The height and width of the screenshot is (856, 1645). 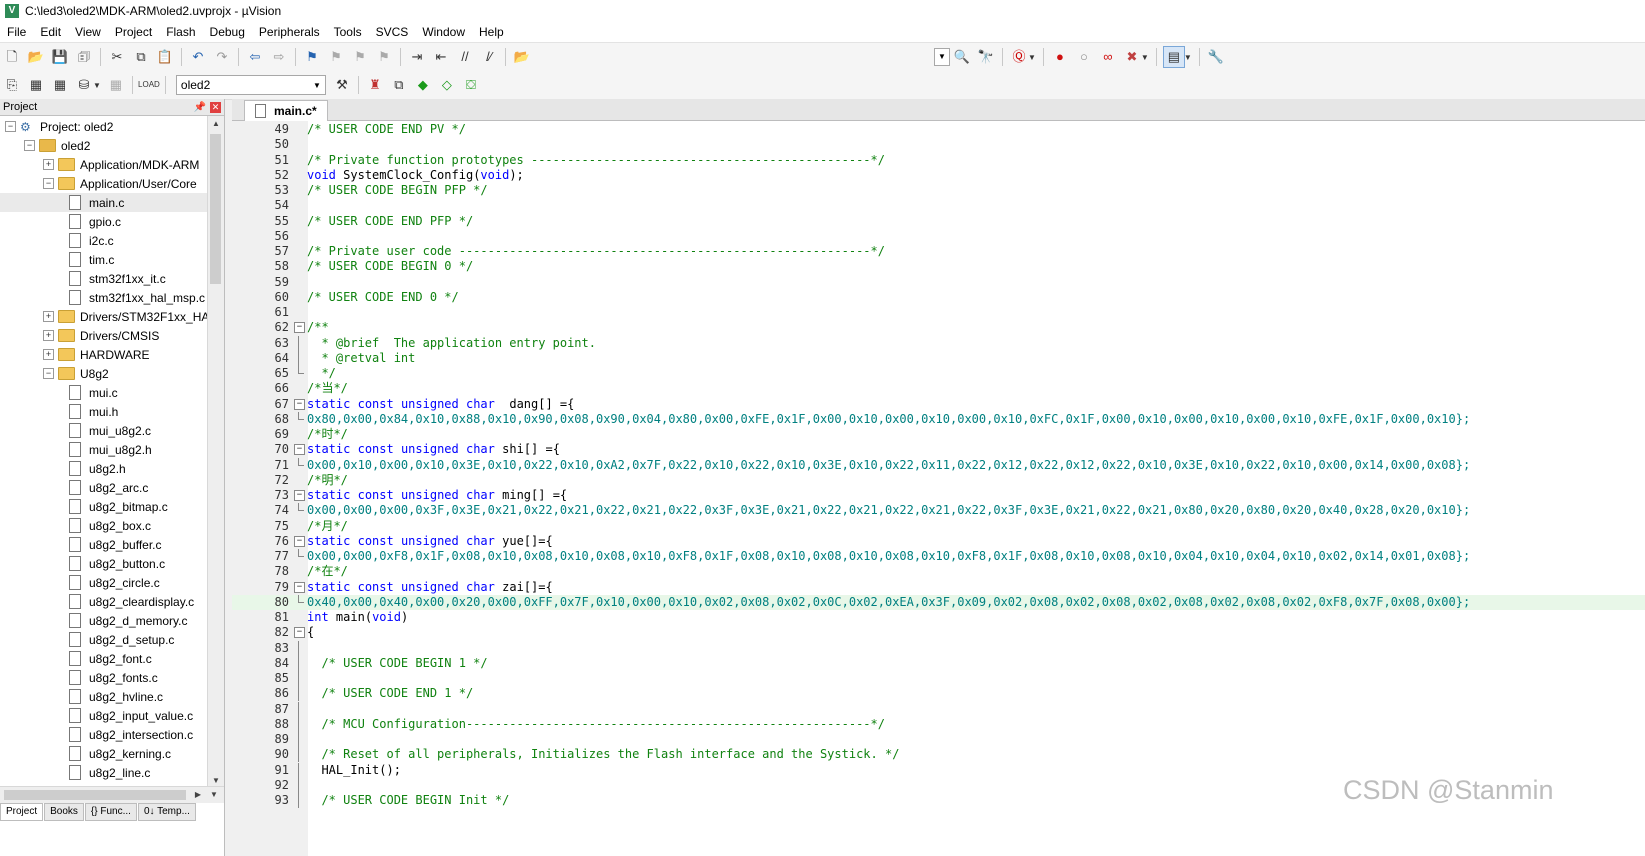 I want to click on tree-item: − ⚙ Project: oled2, so click(x=103, y=126).